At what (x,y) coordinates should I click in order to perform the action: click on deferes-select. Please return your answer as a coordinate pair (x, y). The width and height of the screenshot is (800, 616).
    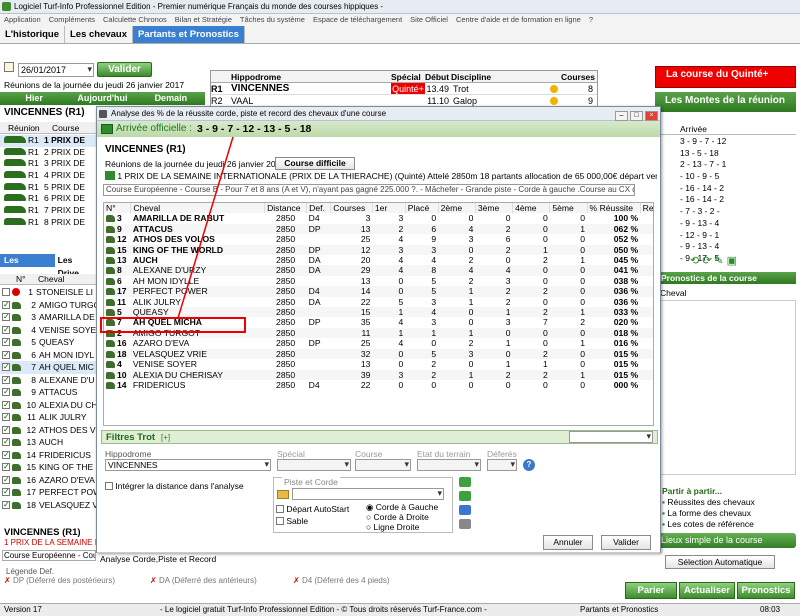
    Looking at the image, I should click on (502, 465).